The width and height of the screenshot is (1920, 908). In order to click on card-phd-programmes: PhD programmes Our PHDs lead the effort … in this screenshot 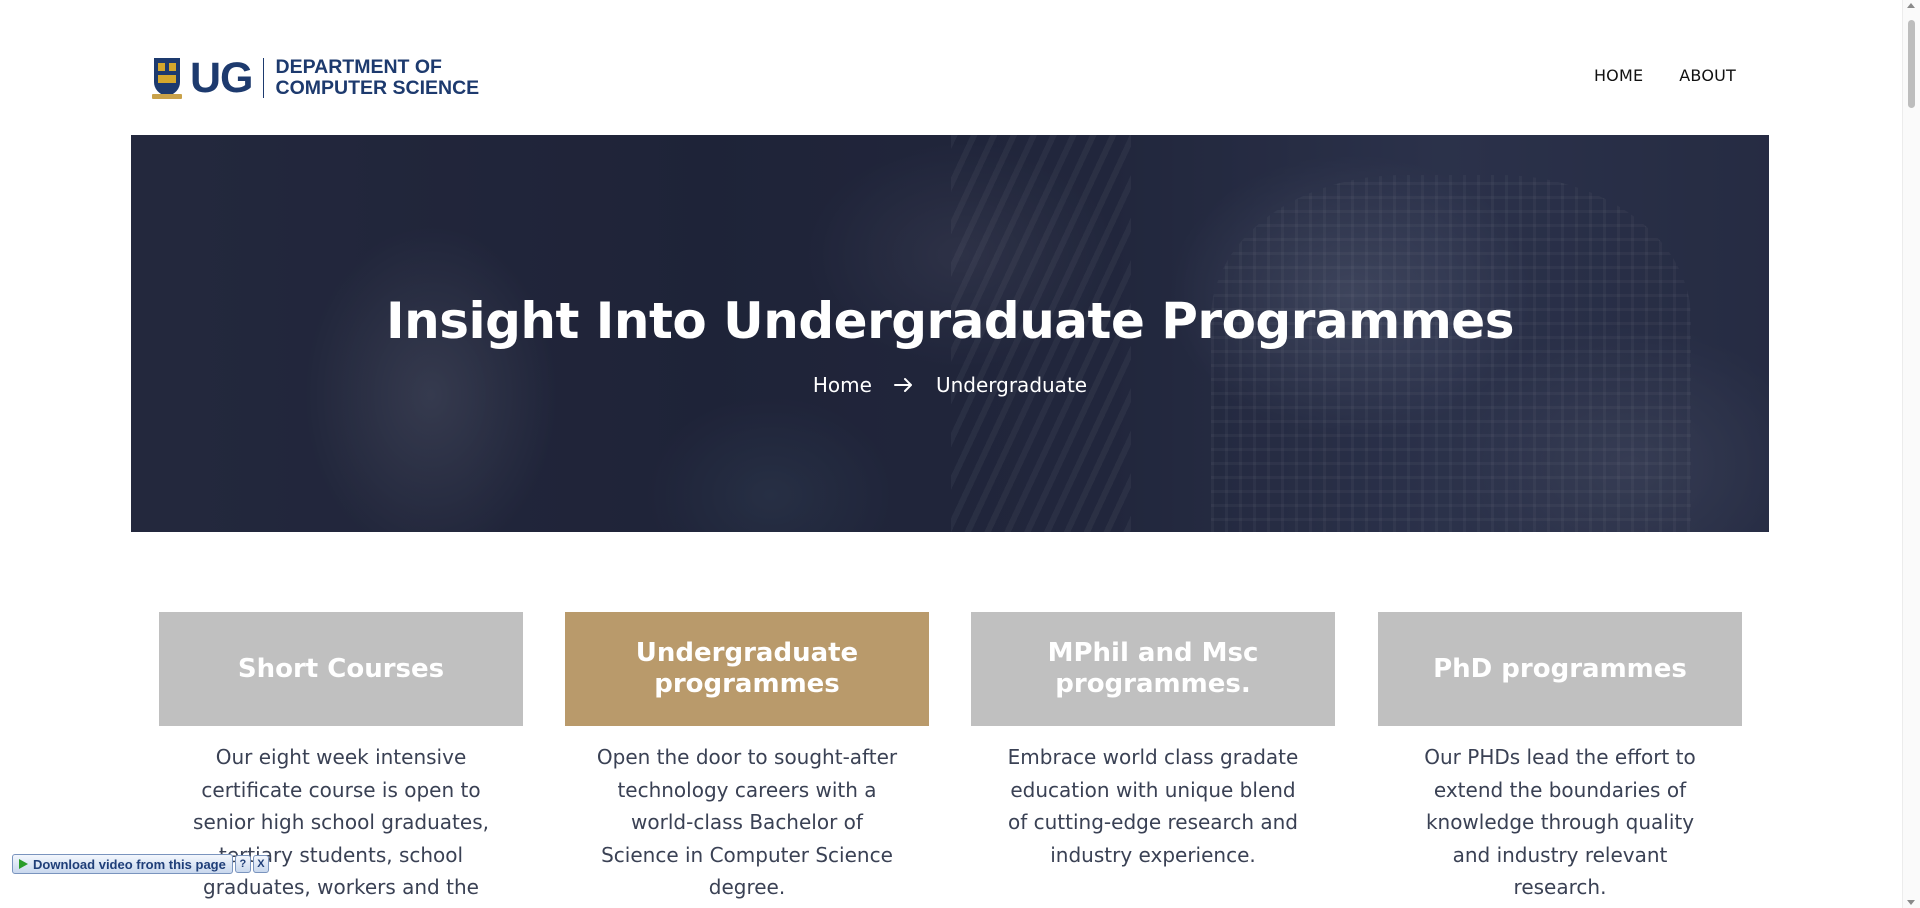, I will do `click(1560, 758)`.